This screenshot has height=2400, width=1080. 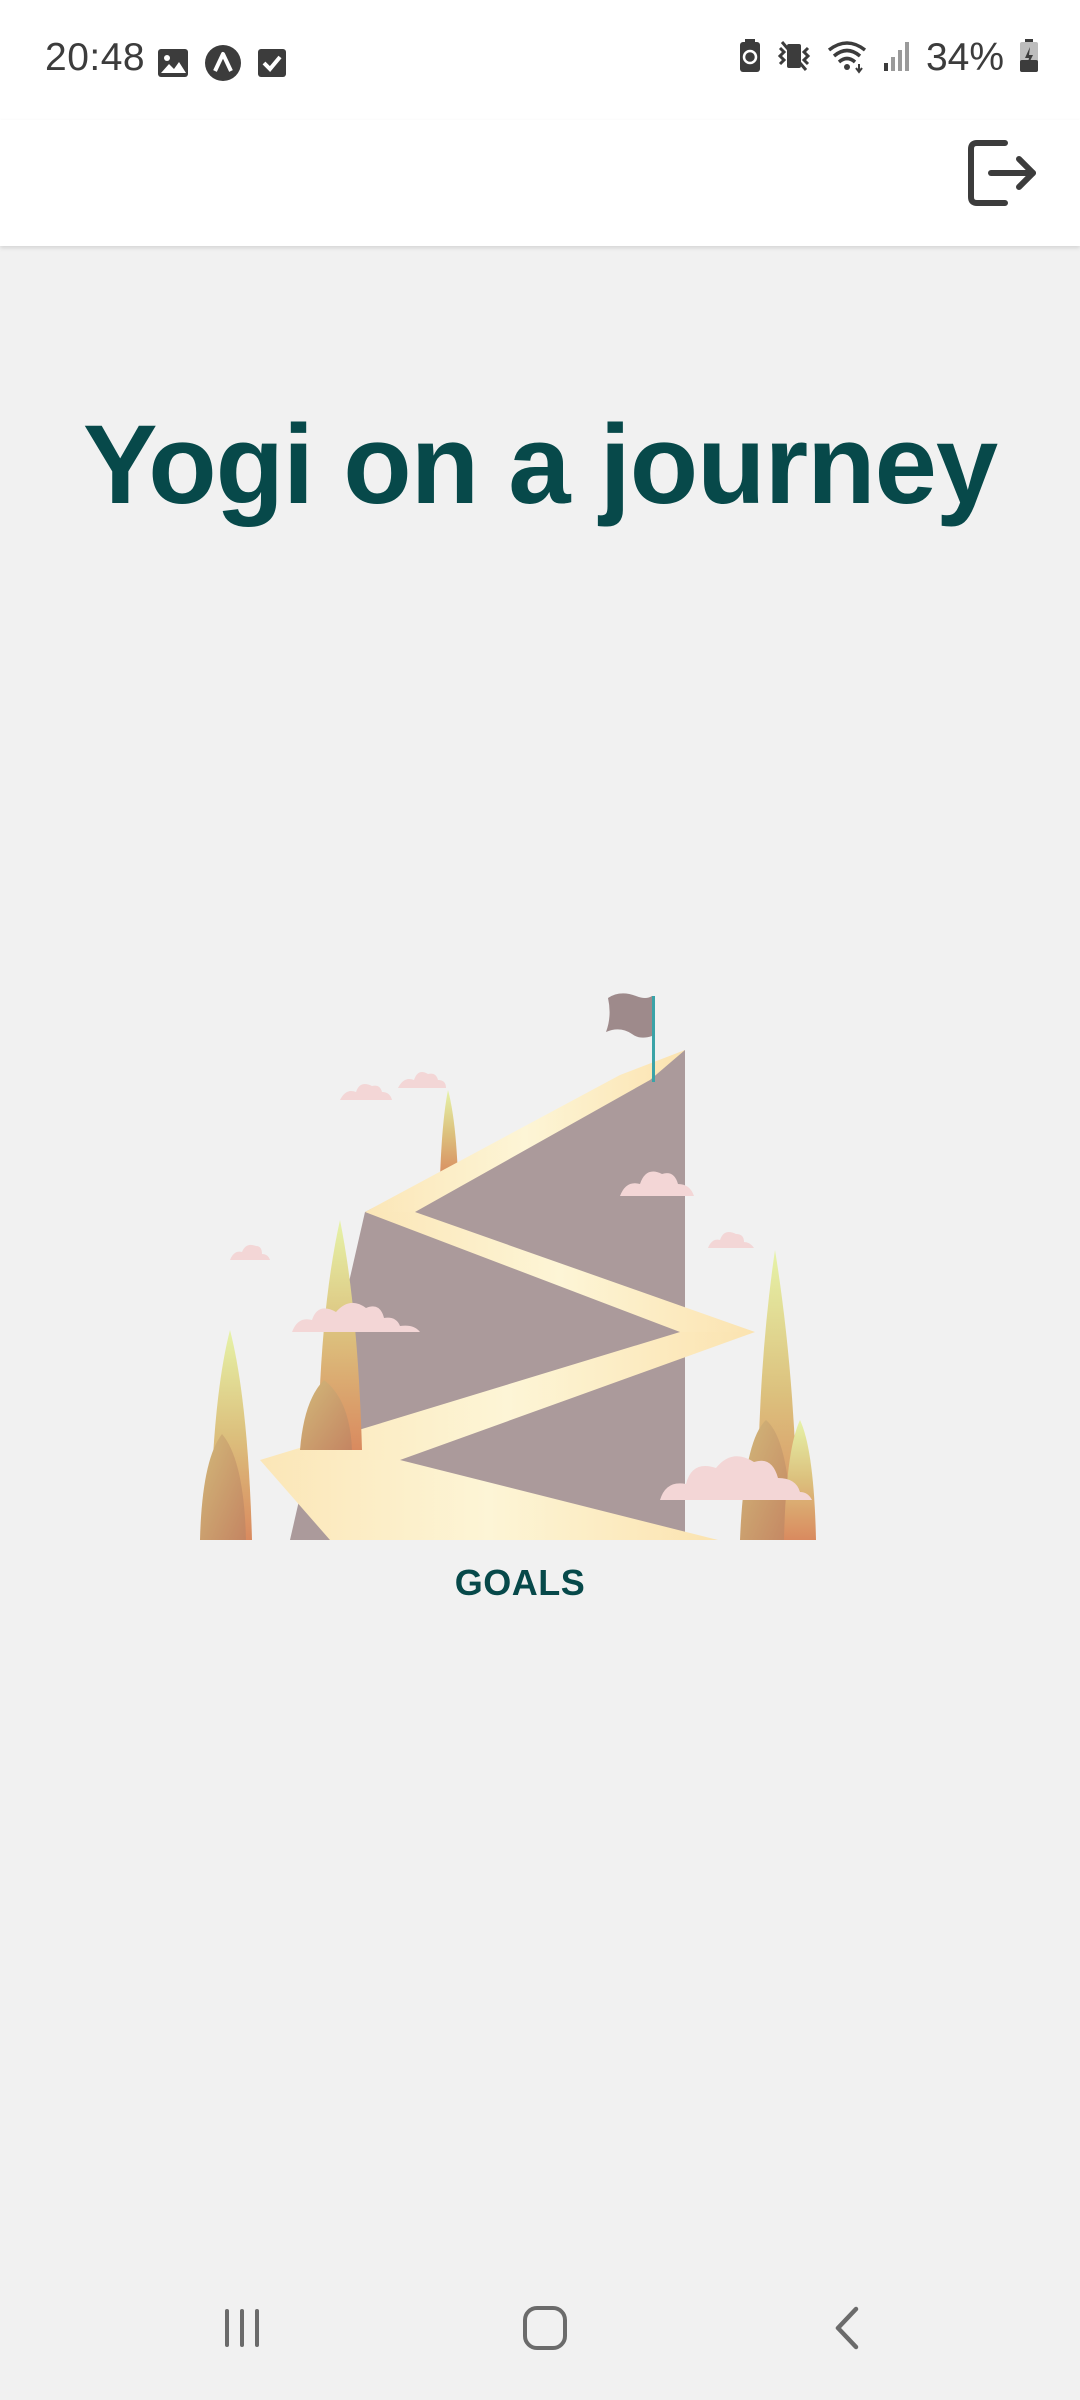 I want to click on goals-label: GOALS, so click(x=520, y=1582).